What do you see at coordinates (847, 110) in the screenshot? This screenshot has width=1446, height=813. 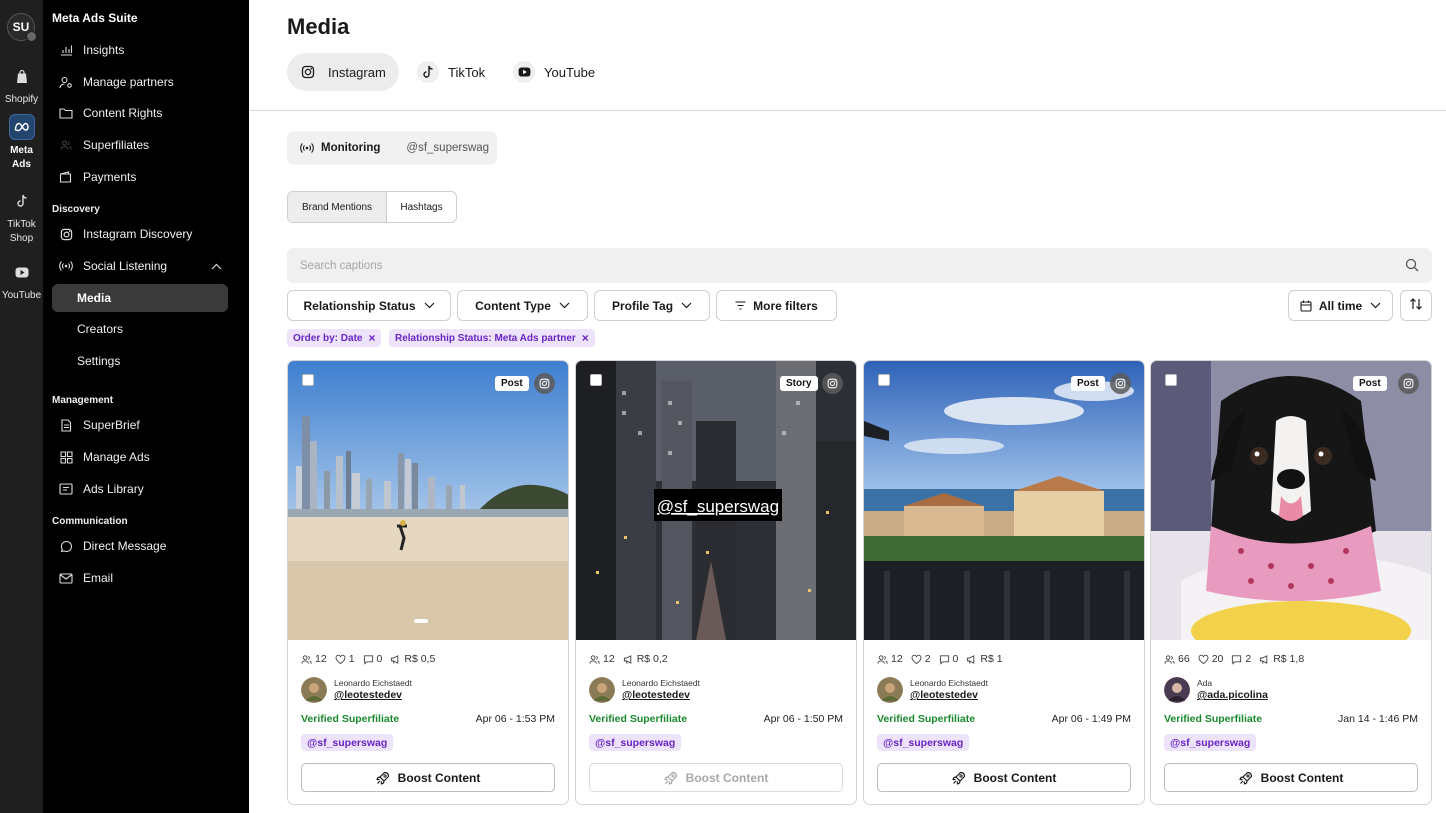 I see `header-divider` at bounding box center [847, 110].